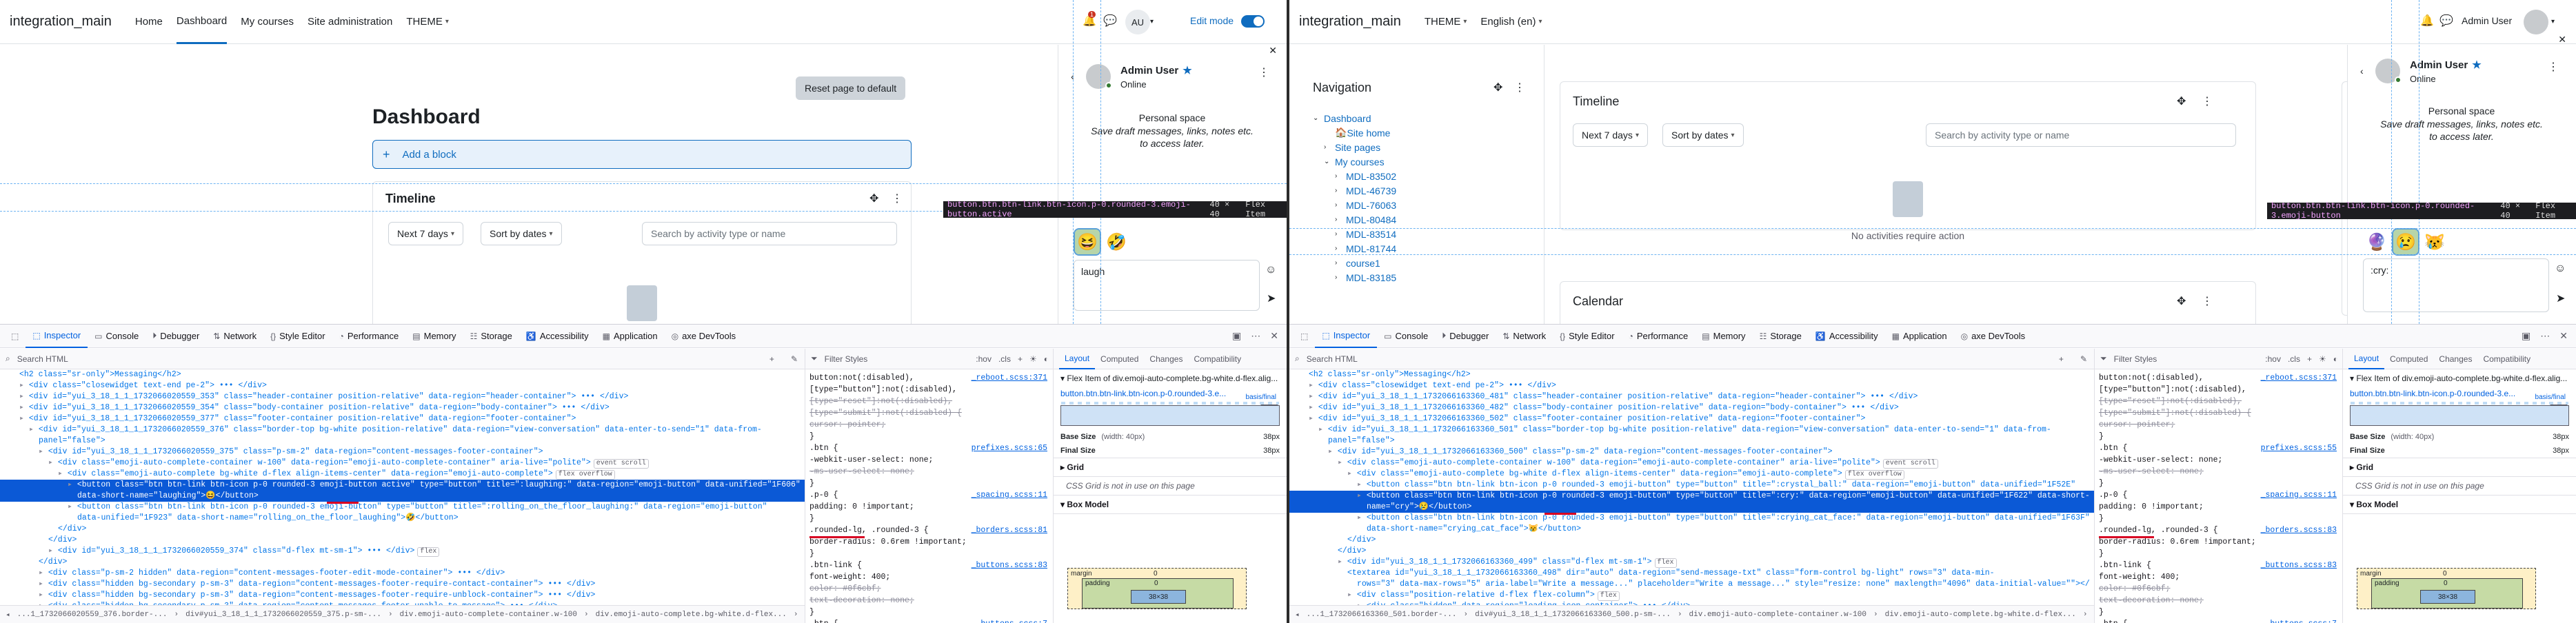 This screenshot has width=2576, height=623. I want to click on emoji-picker-icon: ☺, so click(1270, 270).